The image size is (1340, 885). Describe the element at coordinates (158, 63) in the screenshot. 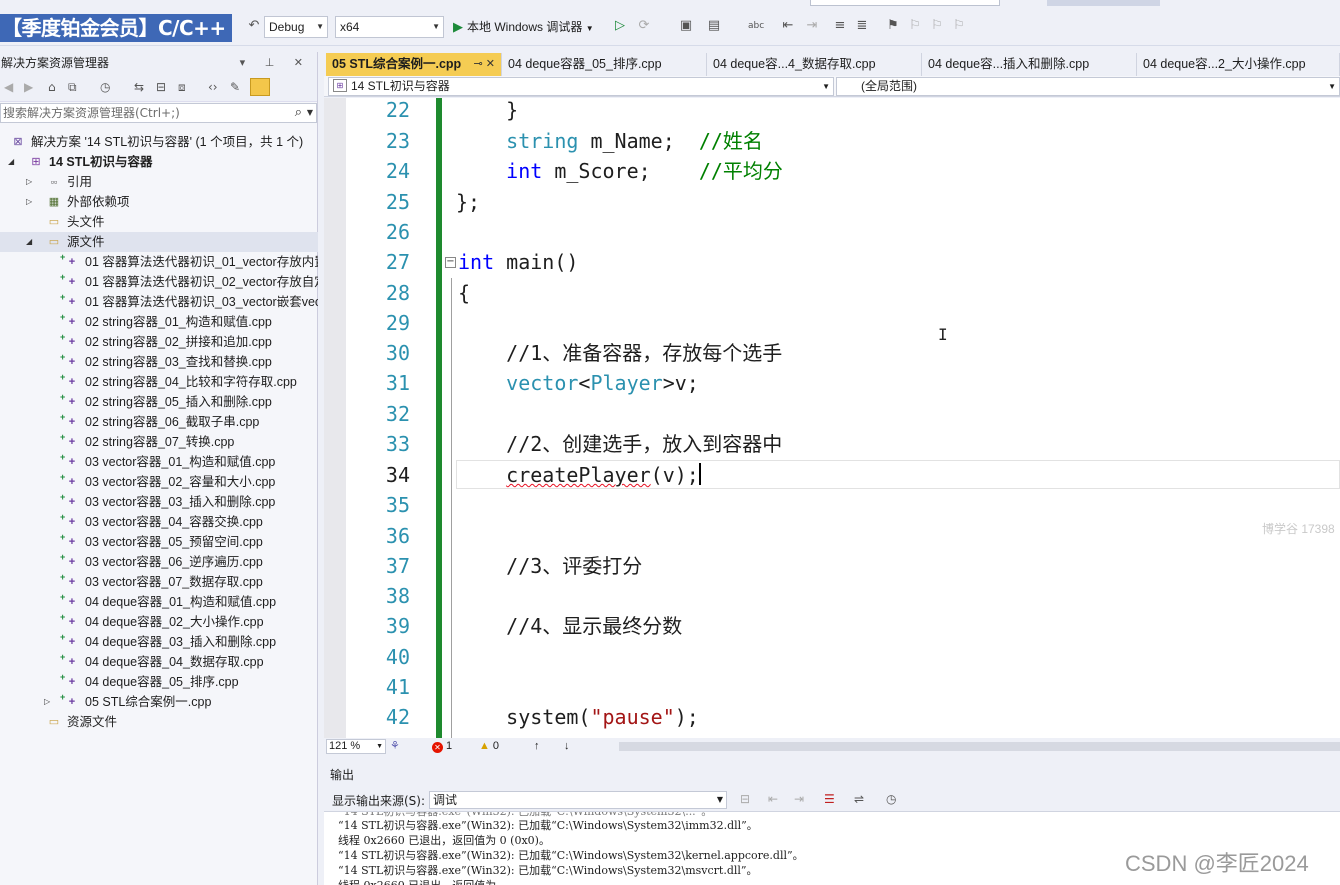

I see `solution-explorer-title: 解决方案资源管理器 ▾ ⊥ ✕` at that location.